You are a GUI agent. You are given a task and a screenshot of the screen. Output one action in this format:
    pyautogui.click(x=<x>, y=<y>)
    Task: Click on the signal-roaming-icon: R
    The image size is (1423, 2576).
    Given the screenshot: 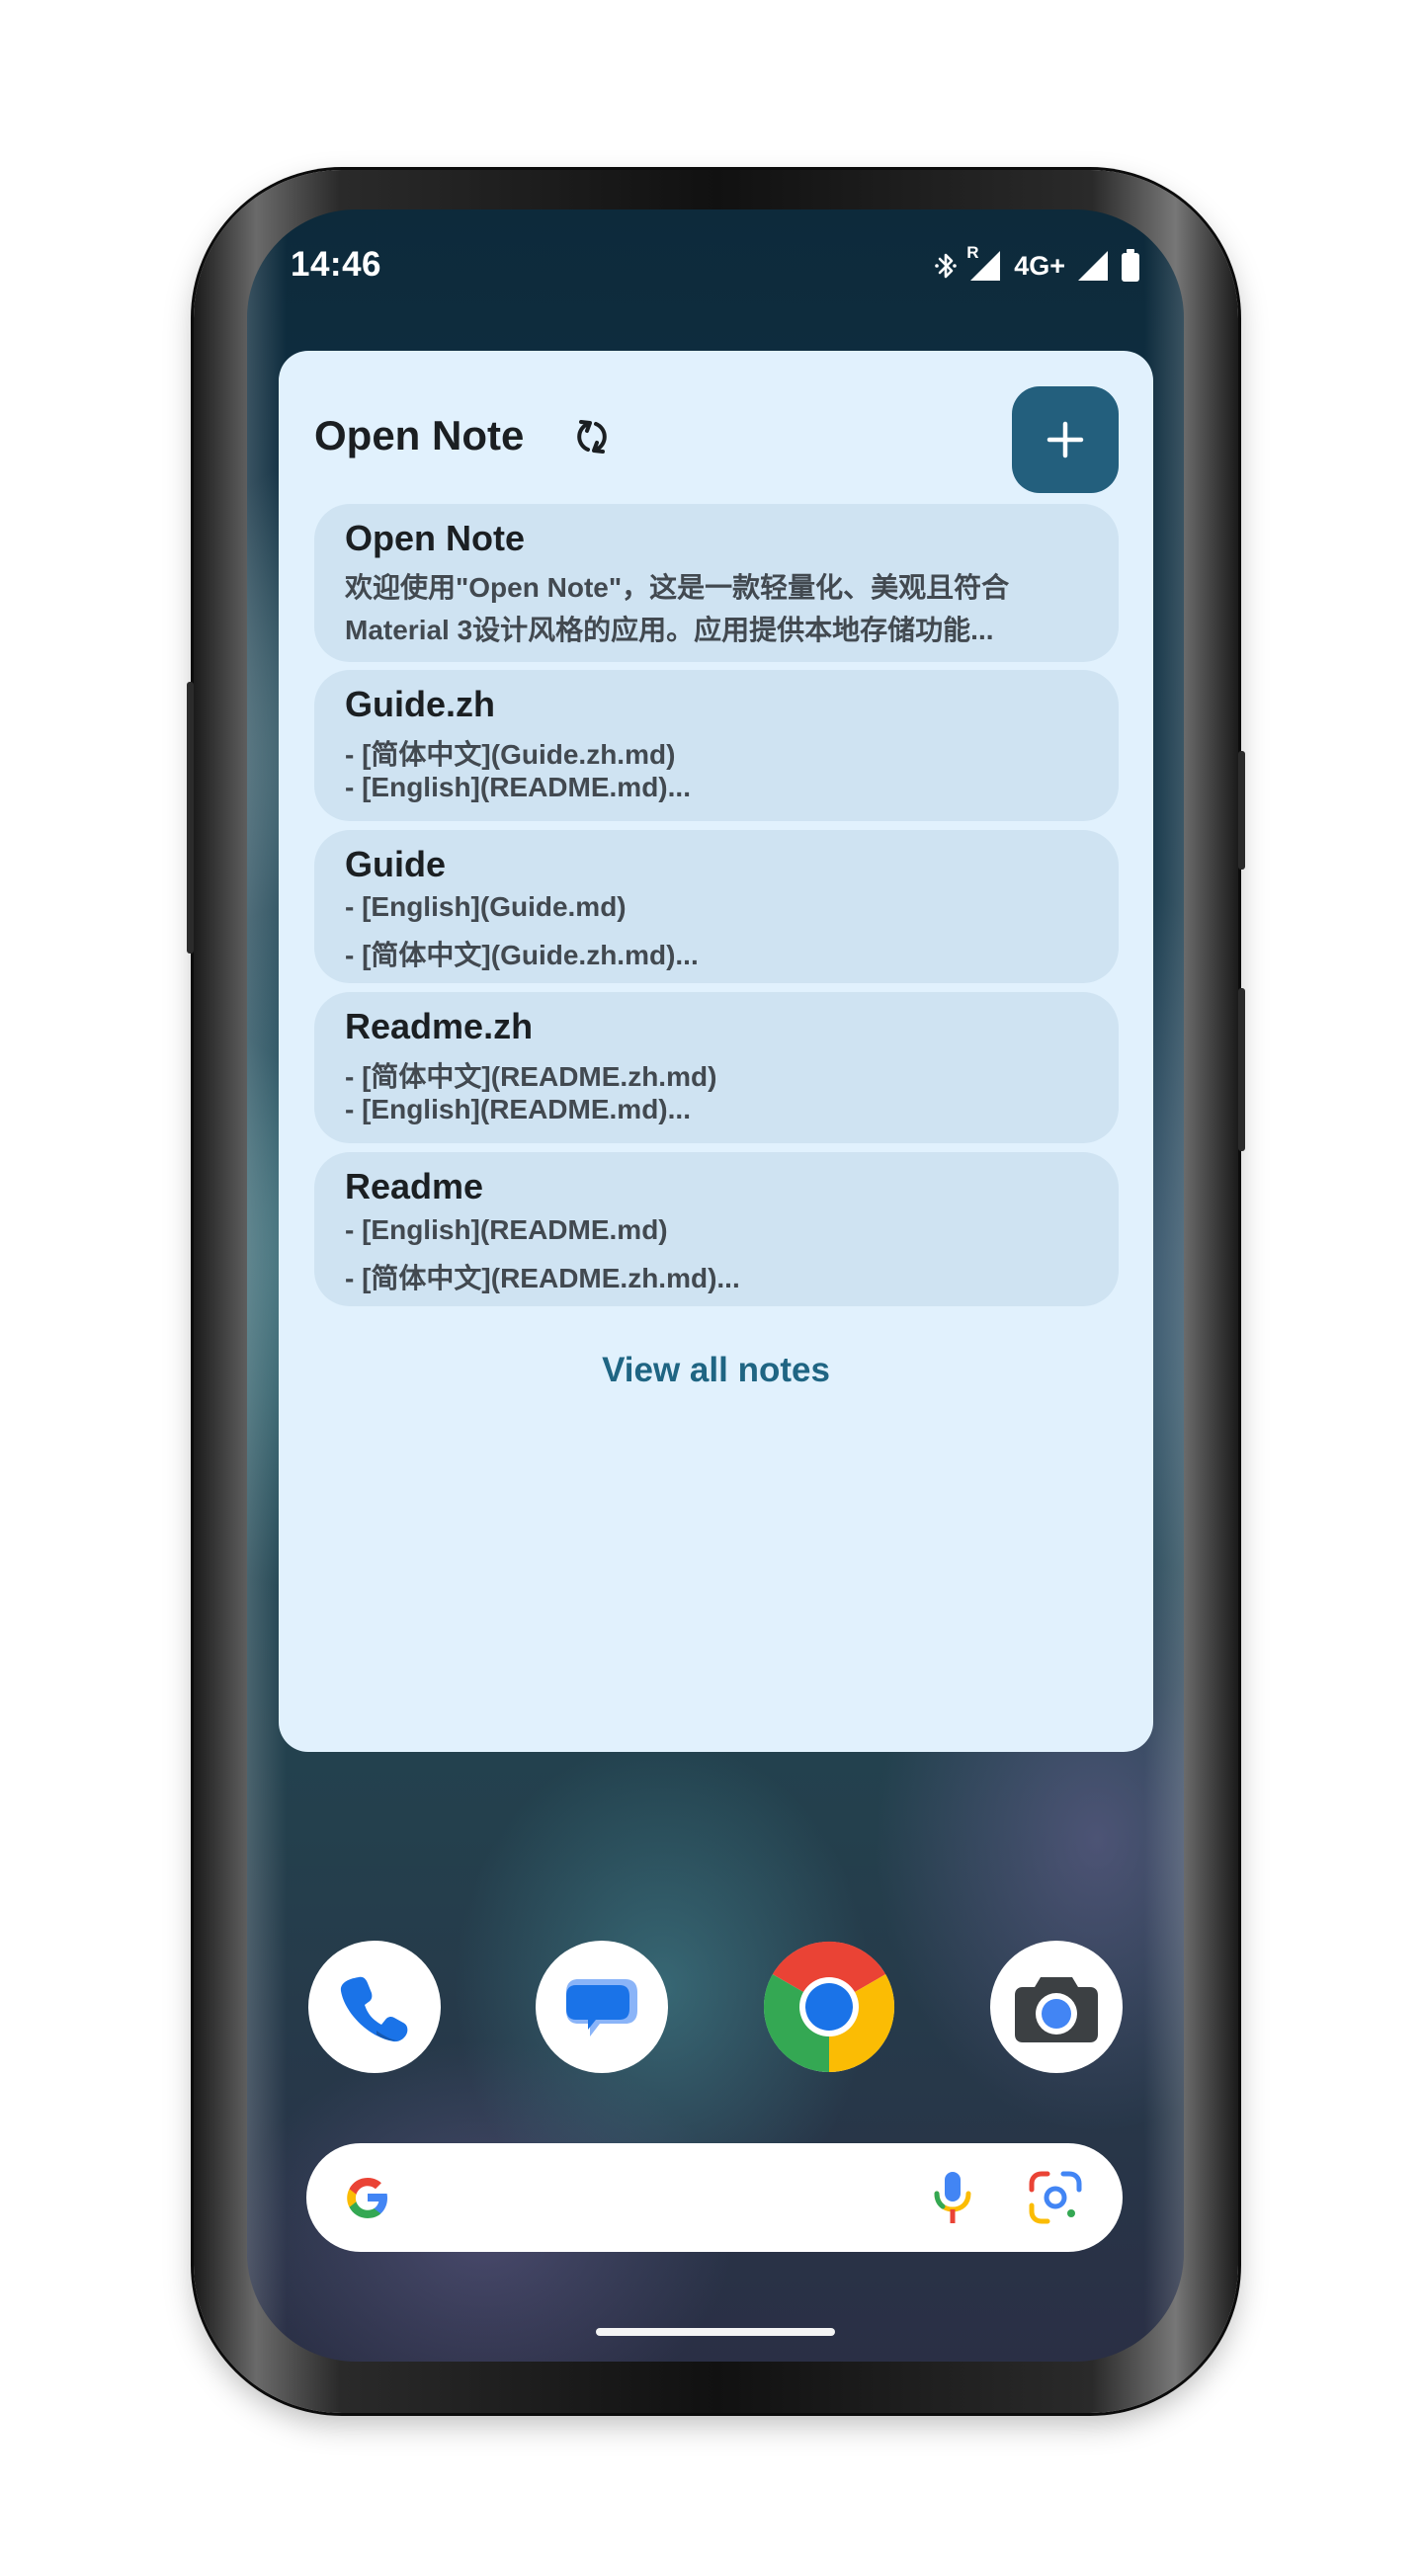 What is the action you would take?
    pyautogui.click(x=985, y=263)
    